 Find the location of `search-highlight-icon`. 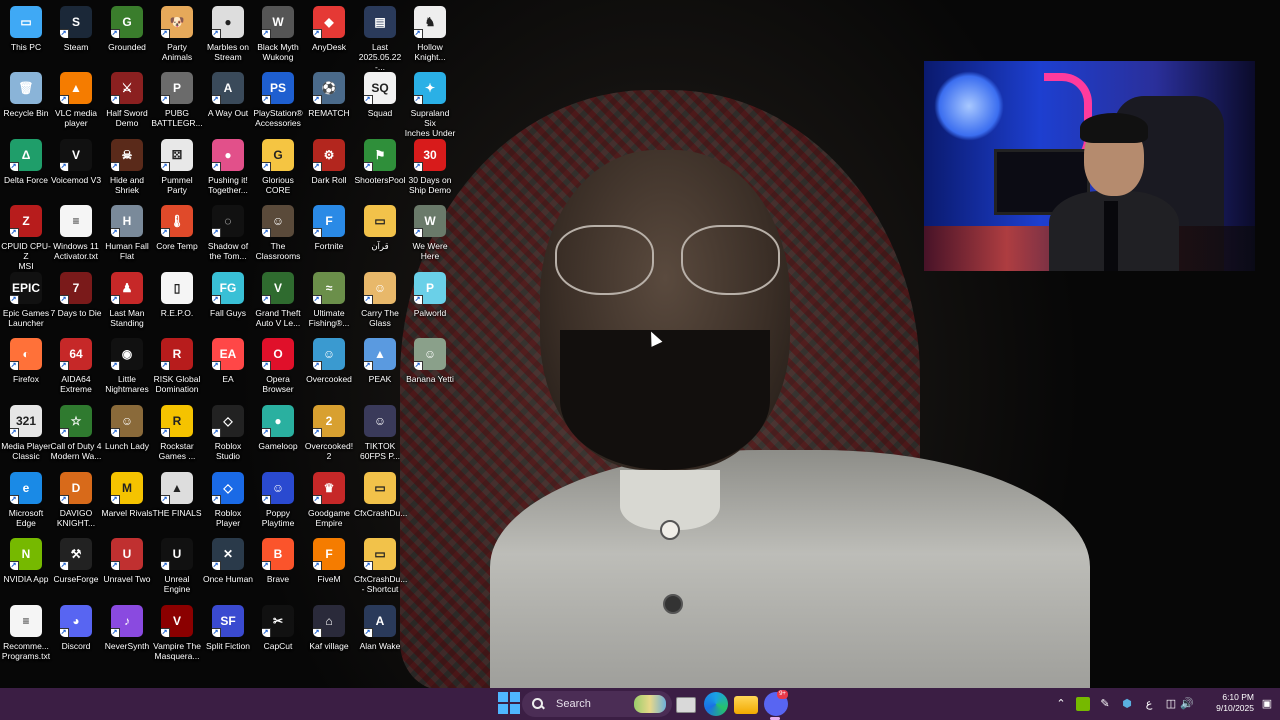

search-highlight-icon is located at coordinates (650, 704).